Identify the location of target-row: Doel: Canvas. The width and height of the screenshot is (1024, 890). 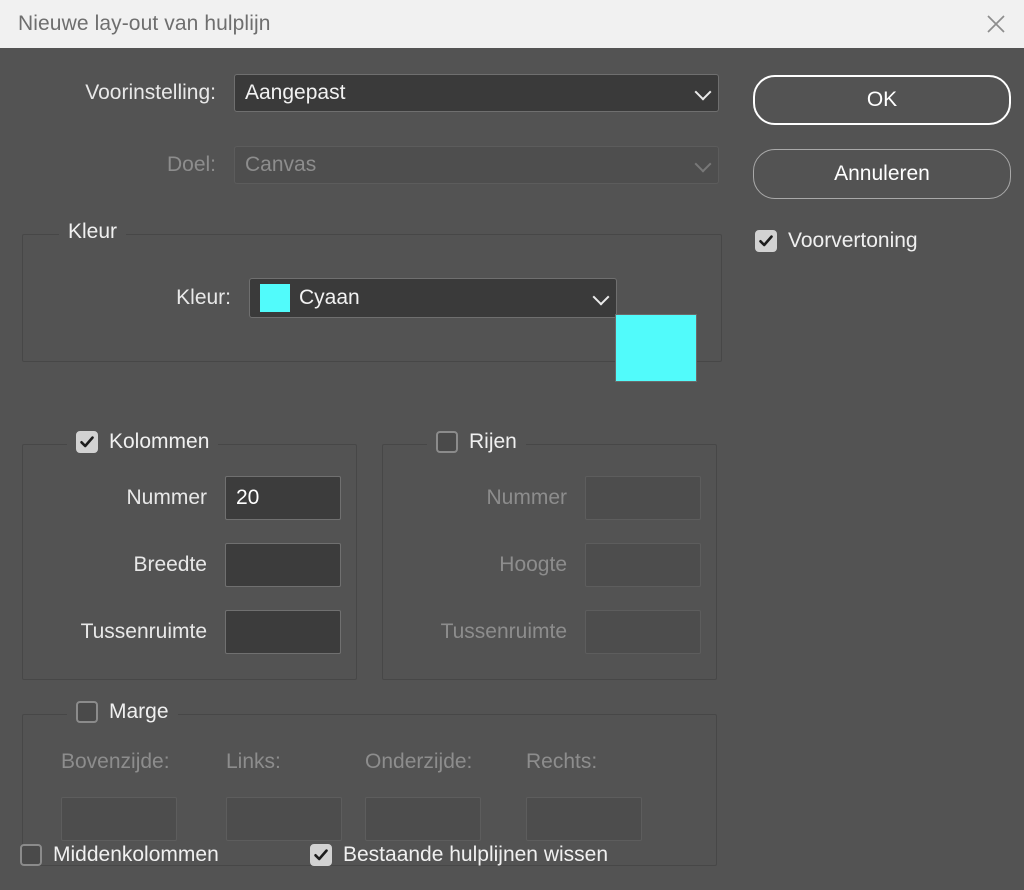
(380, 165).